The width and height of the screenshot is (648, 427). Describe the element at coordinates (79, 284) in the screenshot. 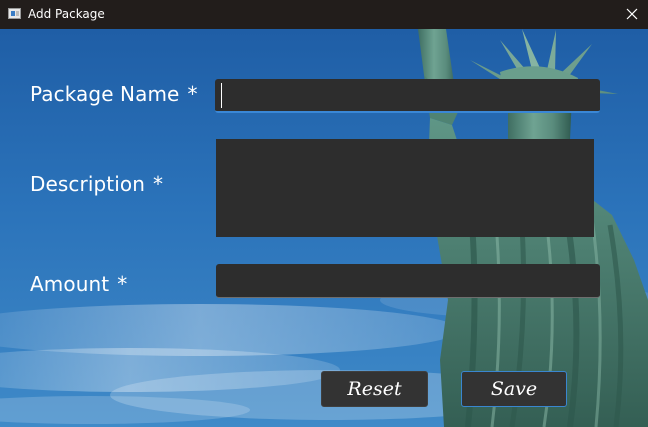

I see `amount-label: Amount *` at that location.